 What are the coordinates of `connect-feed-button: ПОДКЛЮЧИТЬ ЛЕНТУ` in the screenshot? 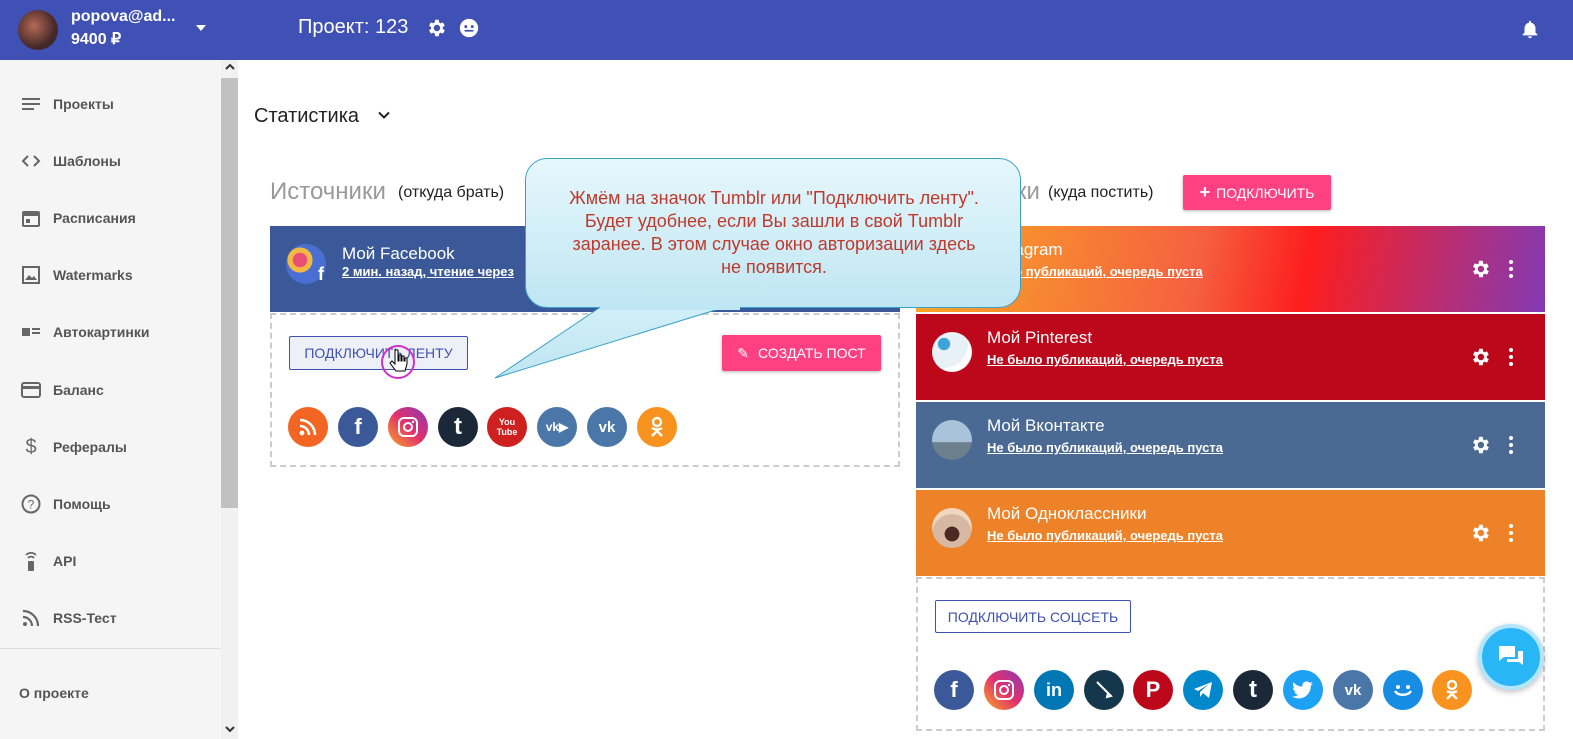 It's located at (378, 353).